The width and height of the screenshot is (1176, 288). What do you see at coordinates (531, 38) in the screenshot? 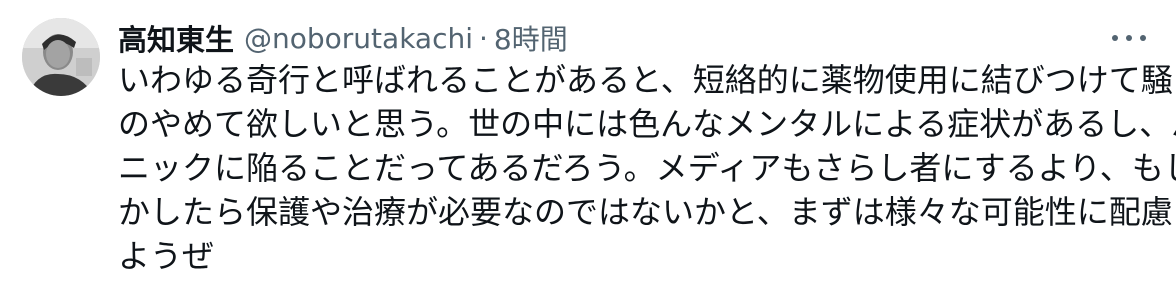
I see `timestamp: 8時間` at bounding box center [531, 38].